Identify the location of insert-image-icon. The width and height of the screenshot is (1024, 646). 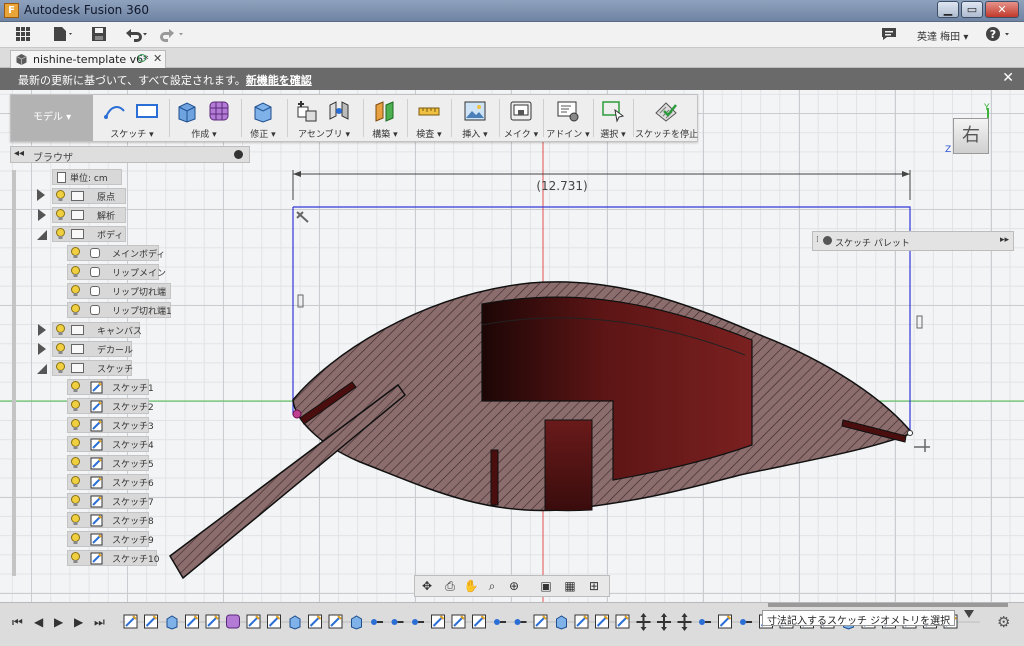
(475, 111).